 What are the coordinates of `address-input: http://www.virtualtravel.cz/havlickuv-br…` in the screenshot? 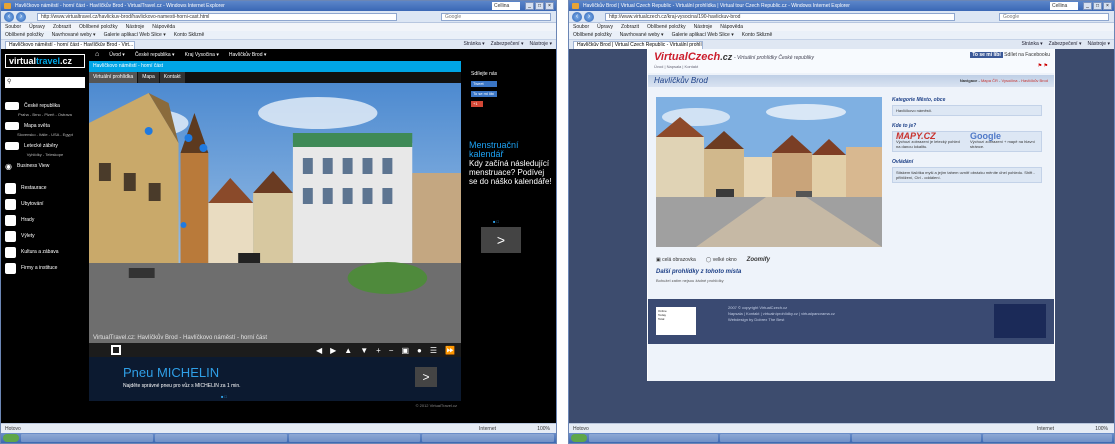 It's located at (217, 17).